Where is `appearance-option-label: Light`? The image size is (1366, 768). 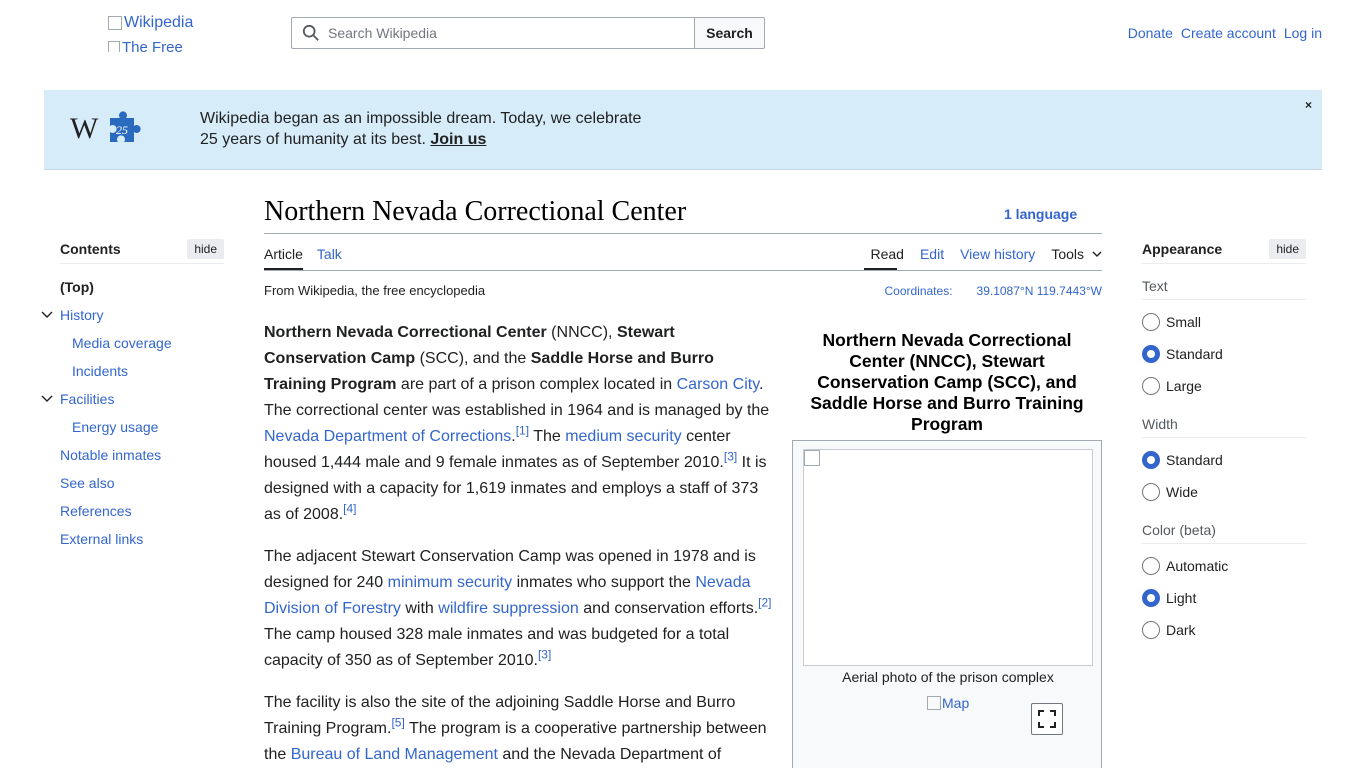 appearance-option-label: Light is located at coordinates (1181, 598).